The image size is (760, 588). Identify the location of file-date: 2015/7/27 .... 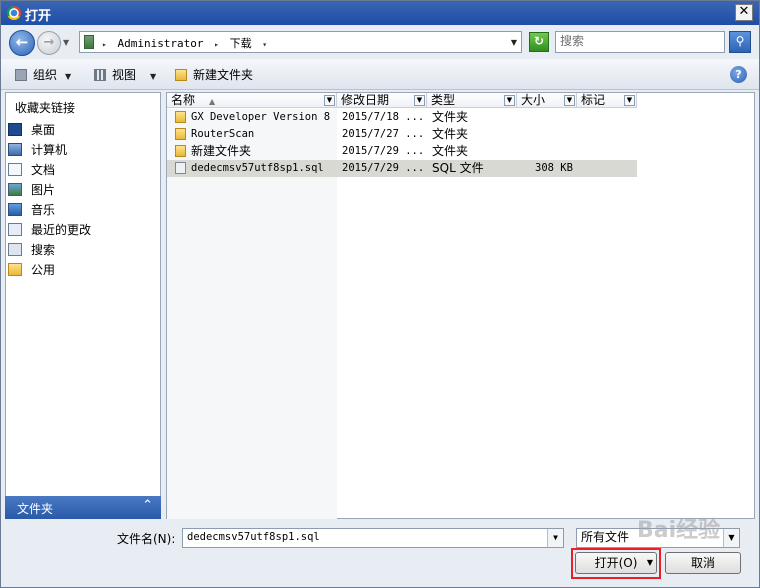
(383, 134).